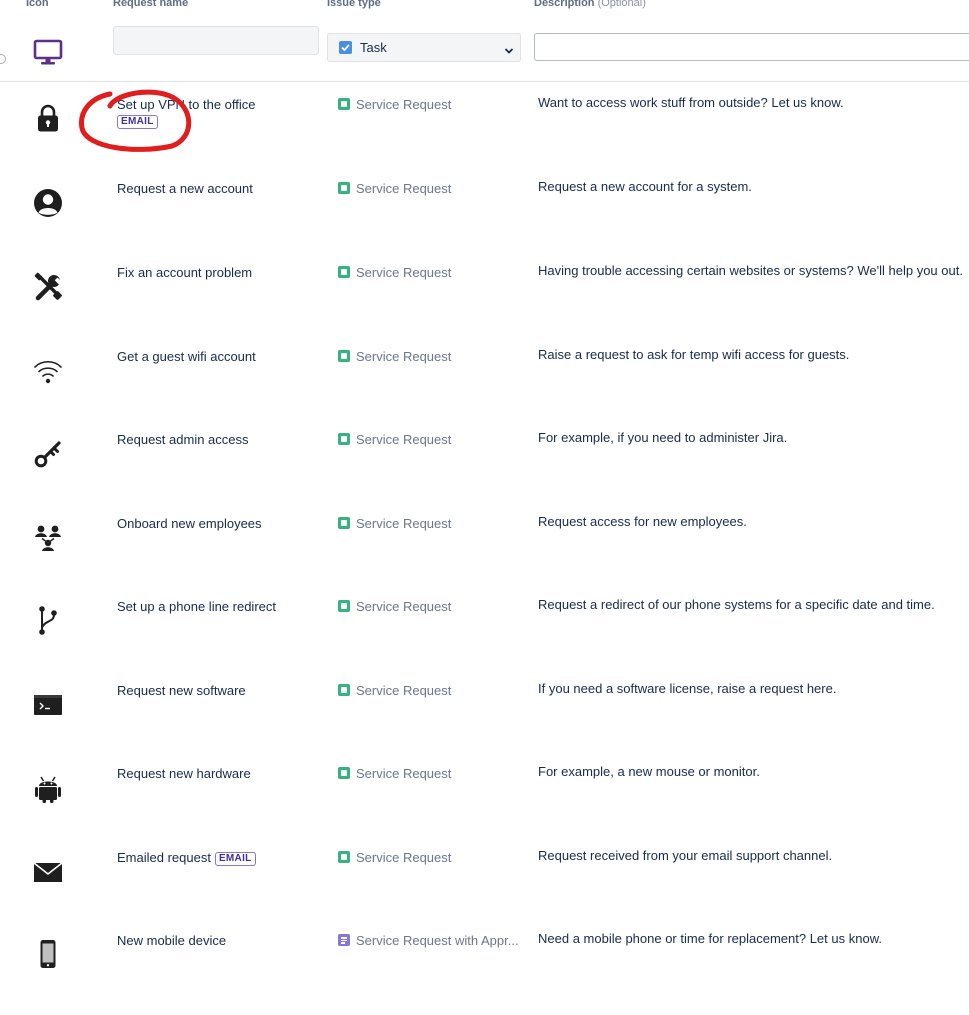 This screenshot has height=1015, width=969. What do you see at coordinates (509, 50) in the screenshot?
I see `chevron-down-icon` at bounding box center [509, 50].